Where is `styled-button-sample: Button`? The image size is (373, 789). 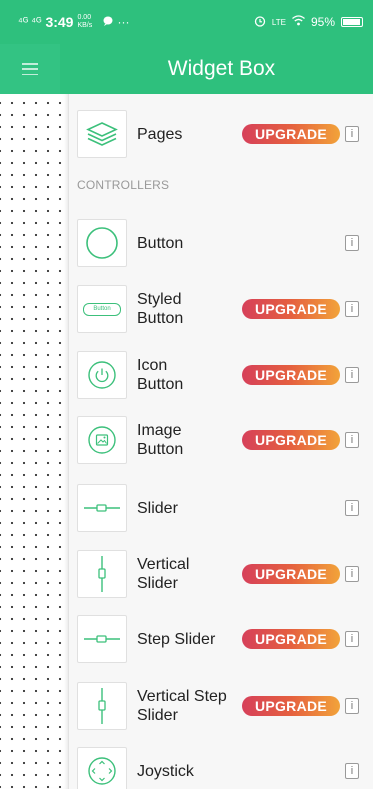 styled-button-sample: Button is located at coordinates (102, 309).